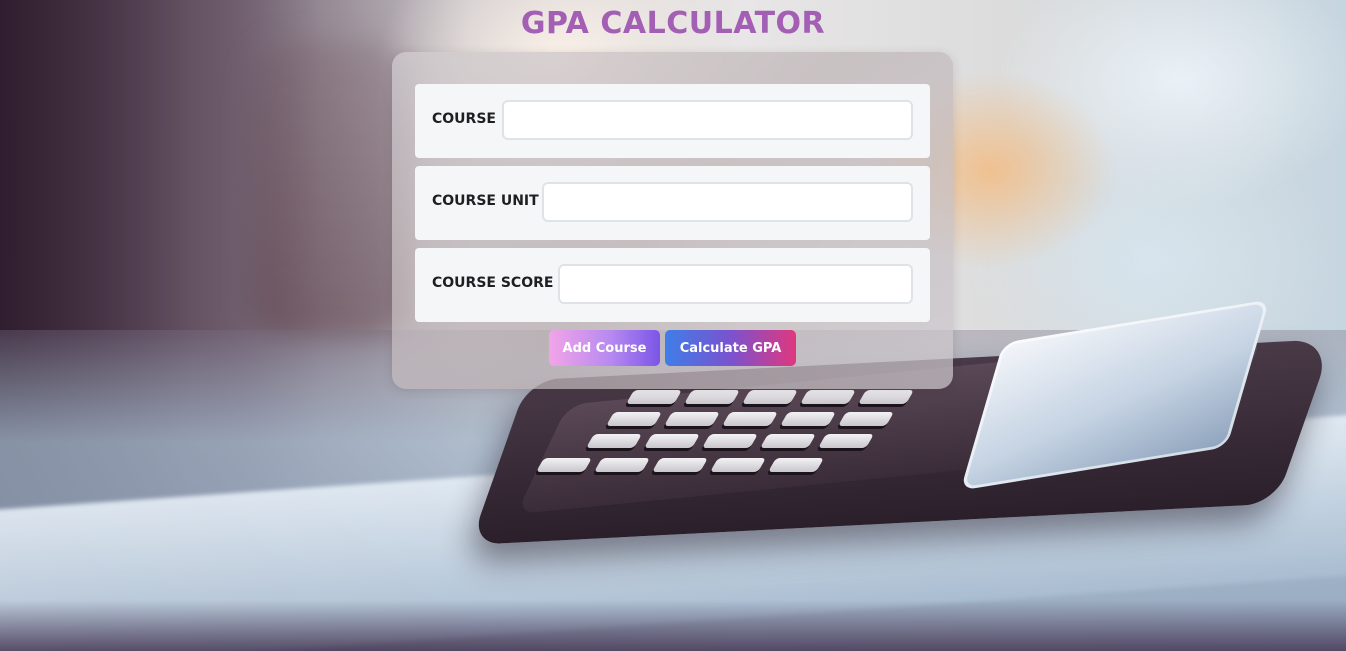  I want to click on background-shadow-bottom, so click(673, 625).